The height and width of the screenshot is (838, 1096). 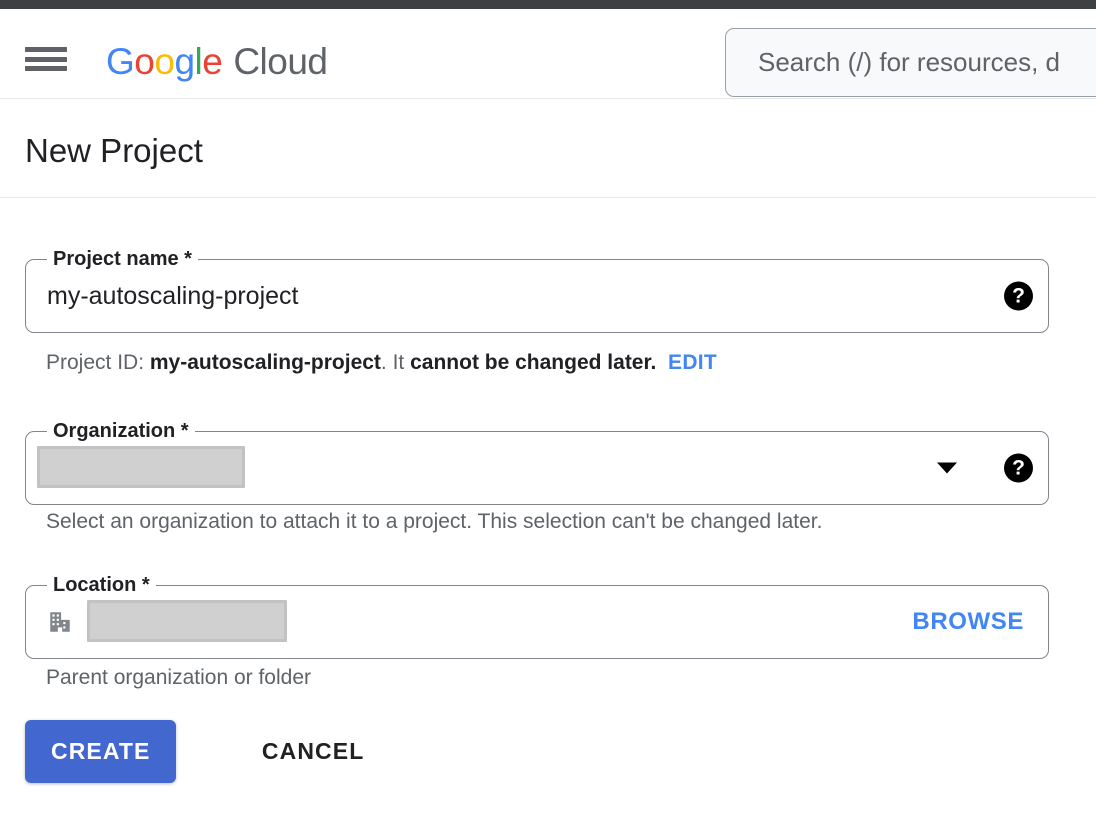 I want to click on page-title-bar: New Project, so click(x=548, y=149).